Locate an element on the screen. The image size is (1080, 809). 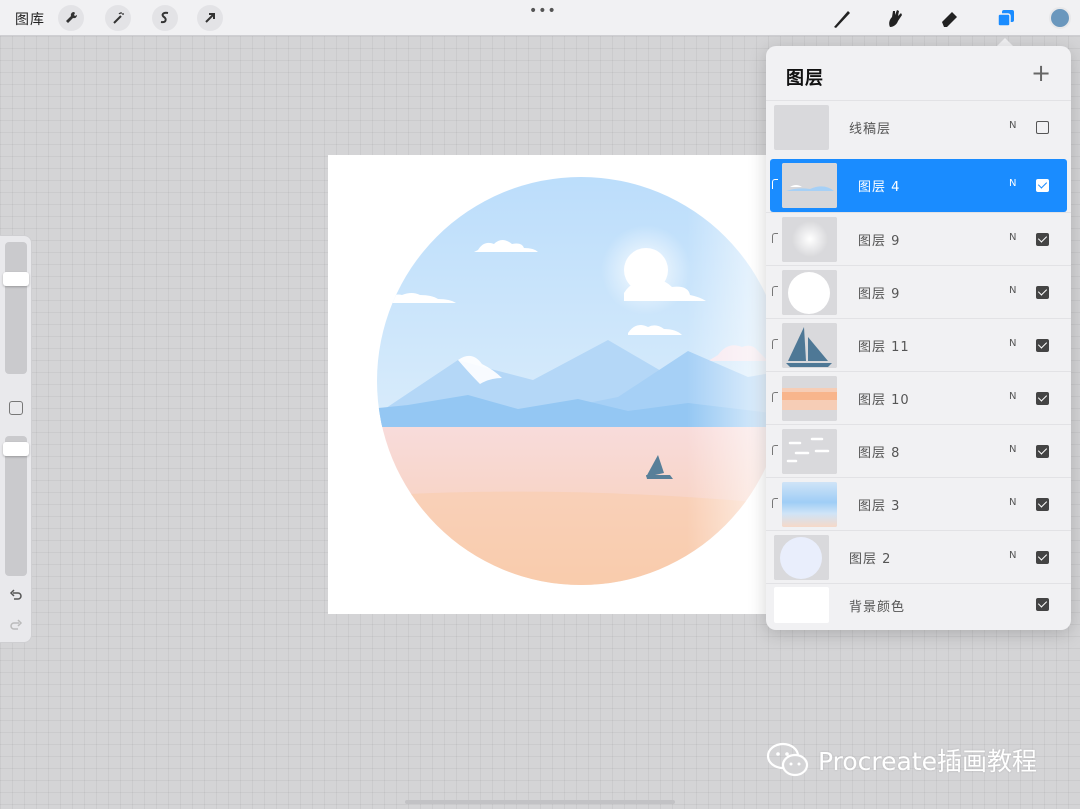
magic-wand-icon is located at coordinates (118, 18).